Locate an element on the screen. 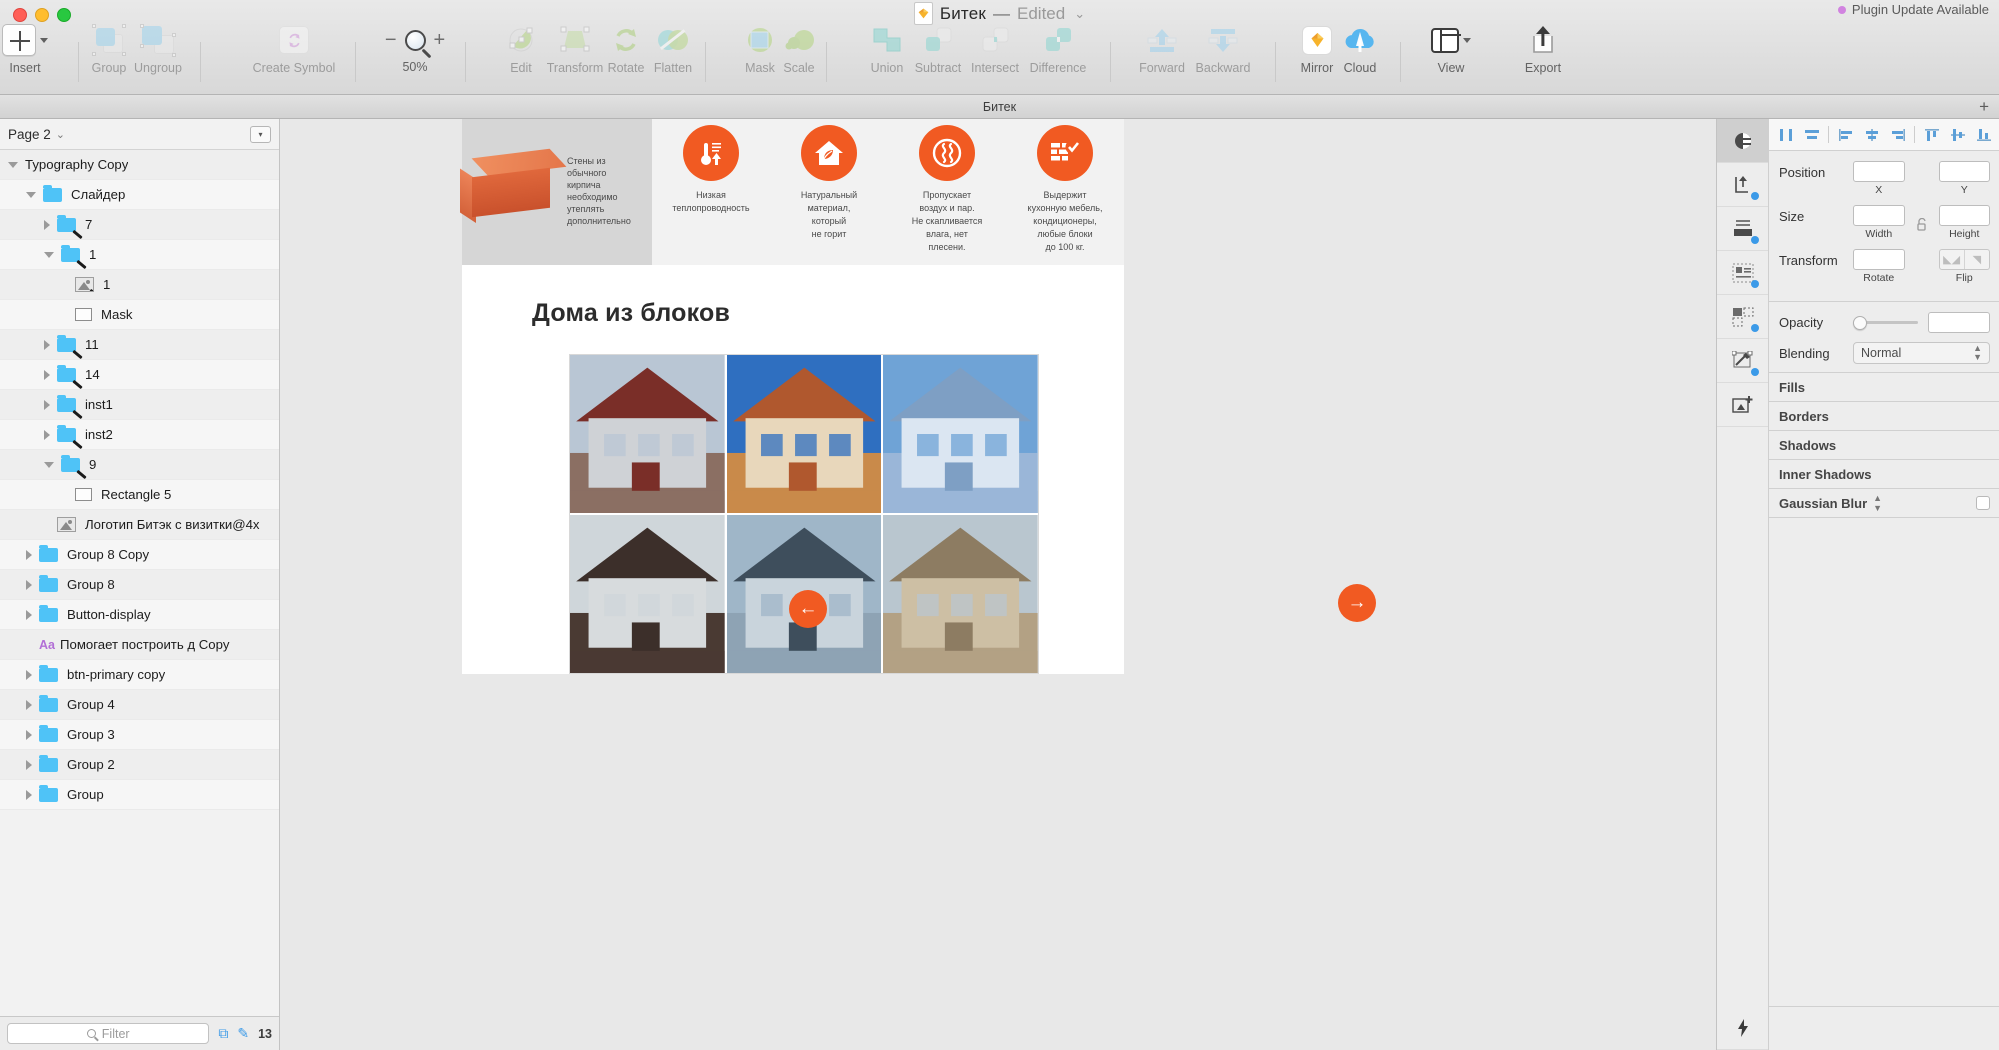 Image resolution: width=1999 pixels, height=1050 pixels. flip-vertical-icon: ◥ is located at coordinates (1976, 259).